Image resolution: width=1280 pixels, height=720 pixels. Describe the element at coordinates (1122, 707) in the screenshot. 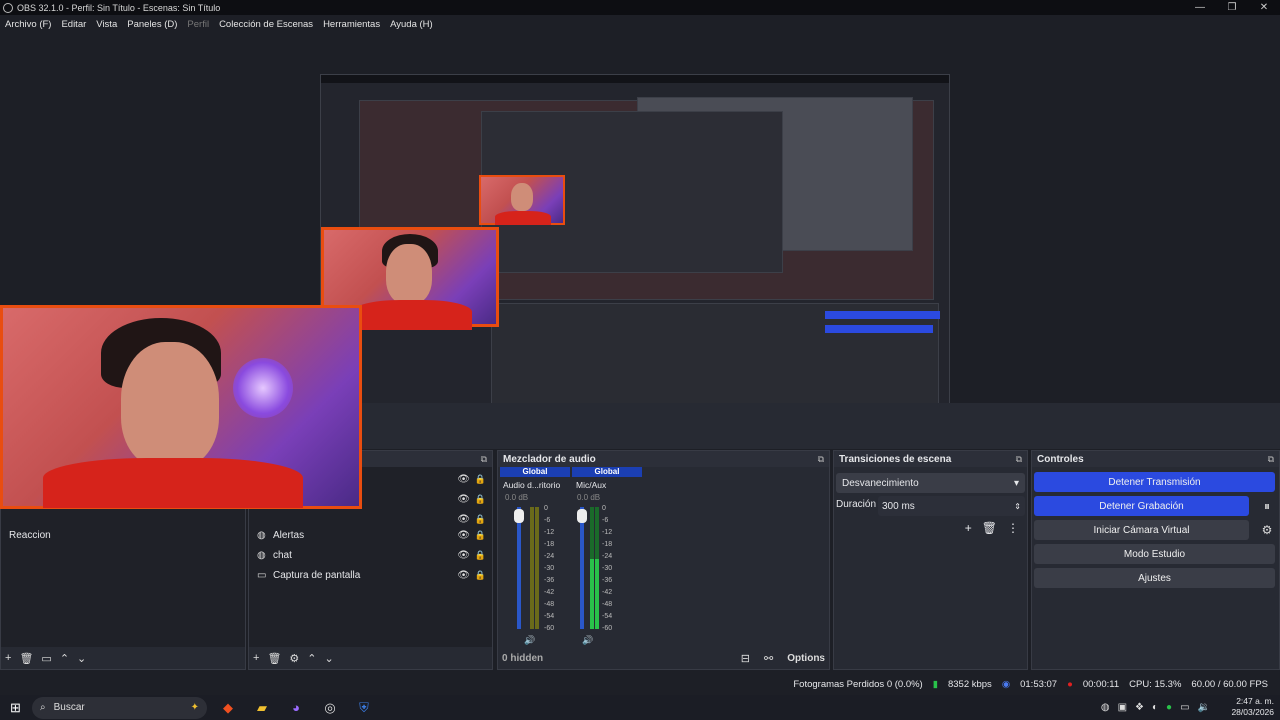

I see `tray-app-icon: ▣` at that location.